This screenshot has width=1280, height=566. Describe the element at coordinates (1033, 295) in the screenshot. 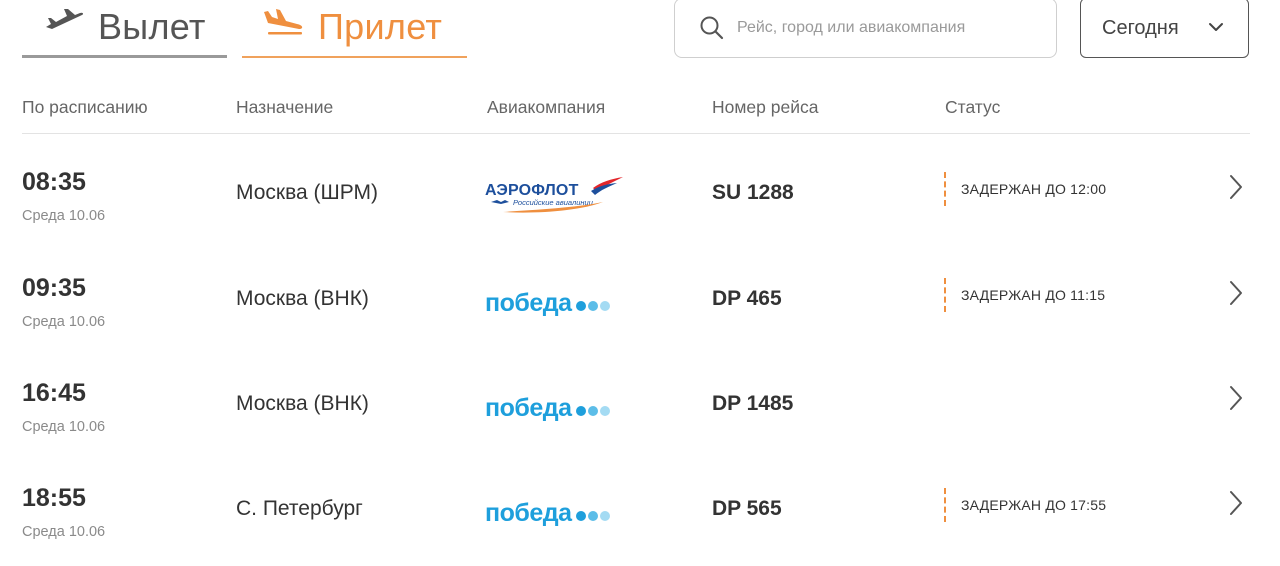

I see `status-text: ЗАДЕРЖАН ДО 11:15` at that location.